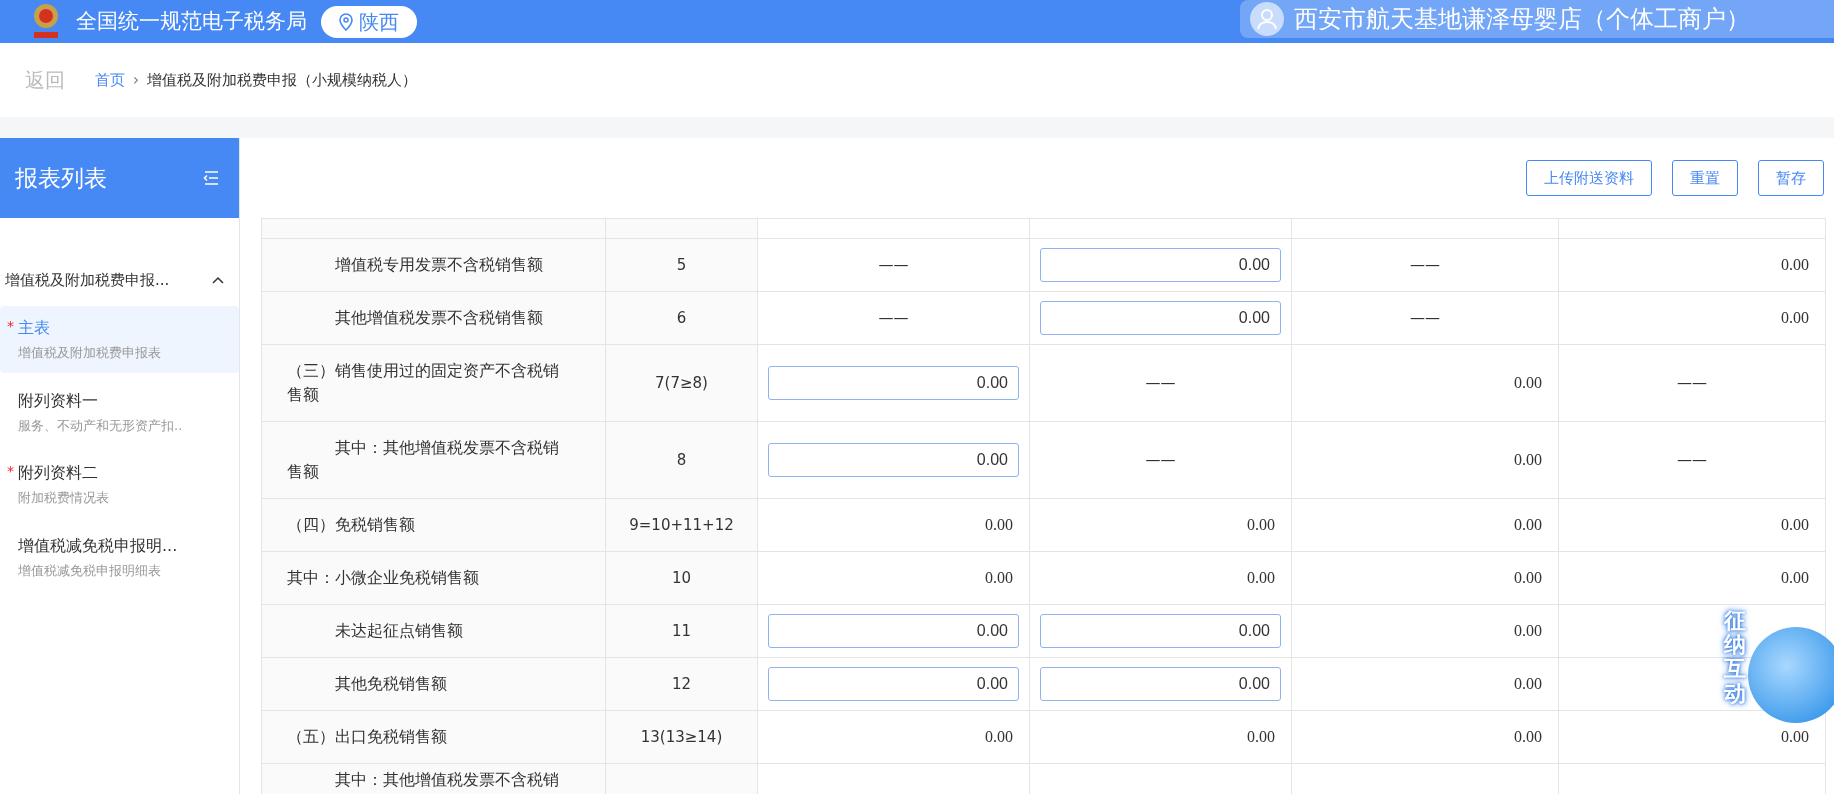  What do you see at coordinates (369, 21) in the screenshot?
I see `region-selector: 陕西` at bounding box center [369, 21].